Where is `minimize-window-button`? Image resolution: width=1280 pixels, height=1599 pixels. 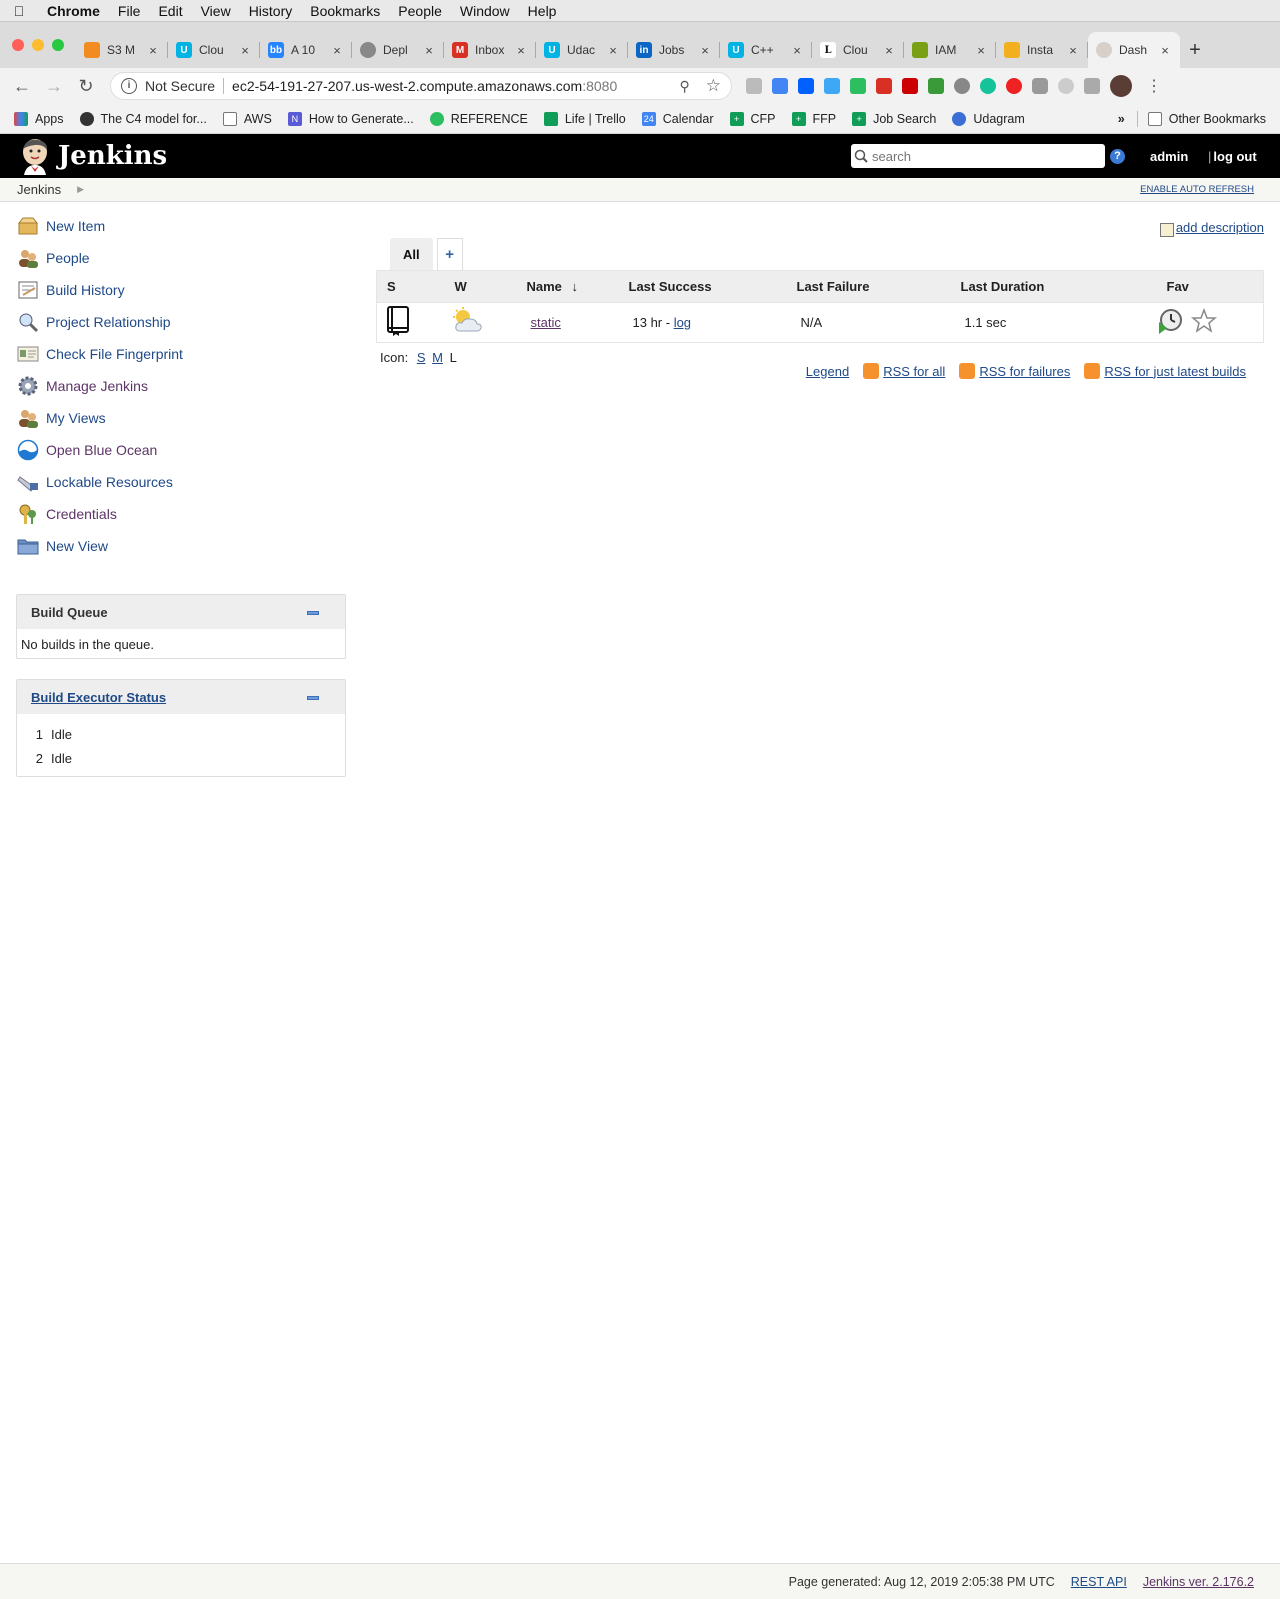
minimize-window-button is located at coordinates (38, 45).